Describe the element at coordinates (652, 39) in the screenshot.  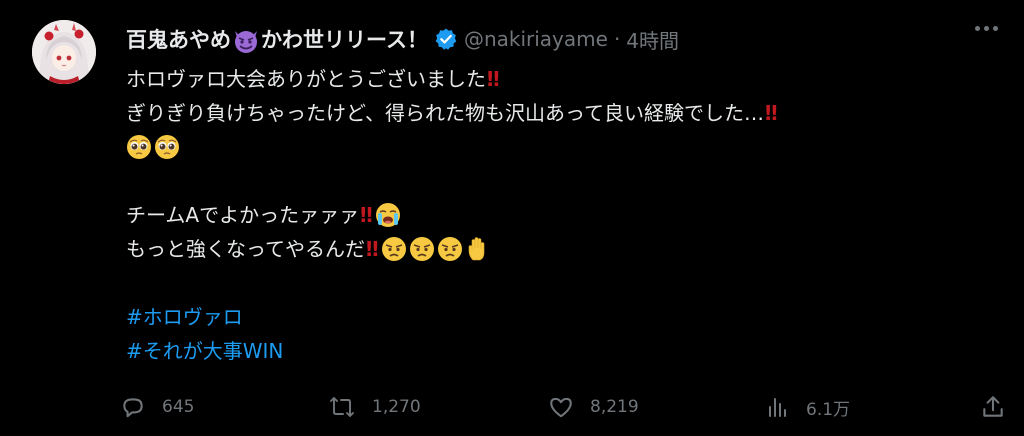
I see `timestamp: 4時間` at that location.